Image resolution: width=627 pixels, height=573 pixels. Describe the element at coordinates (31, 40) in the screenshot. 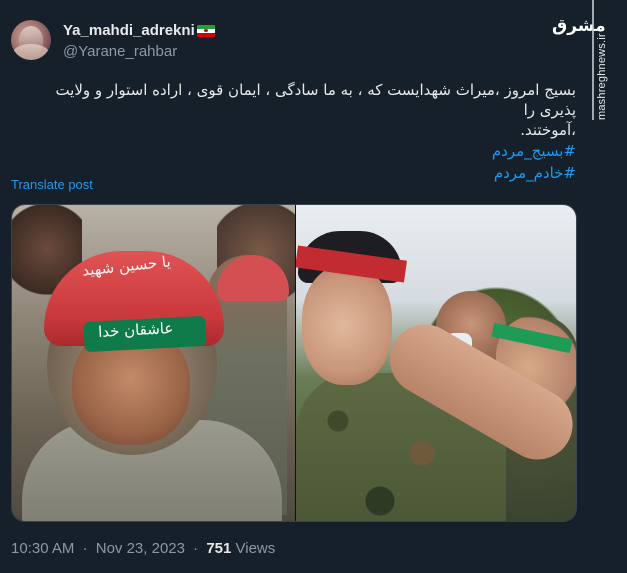

I see `avatar` at that location.